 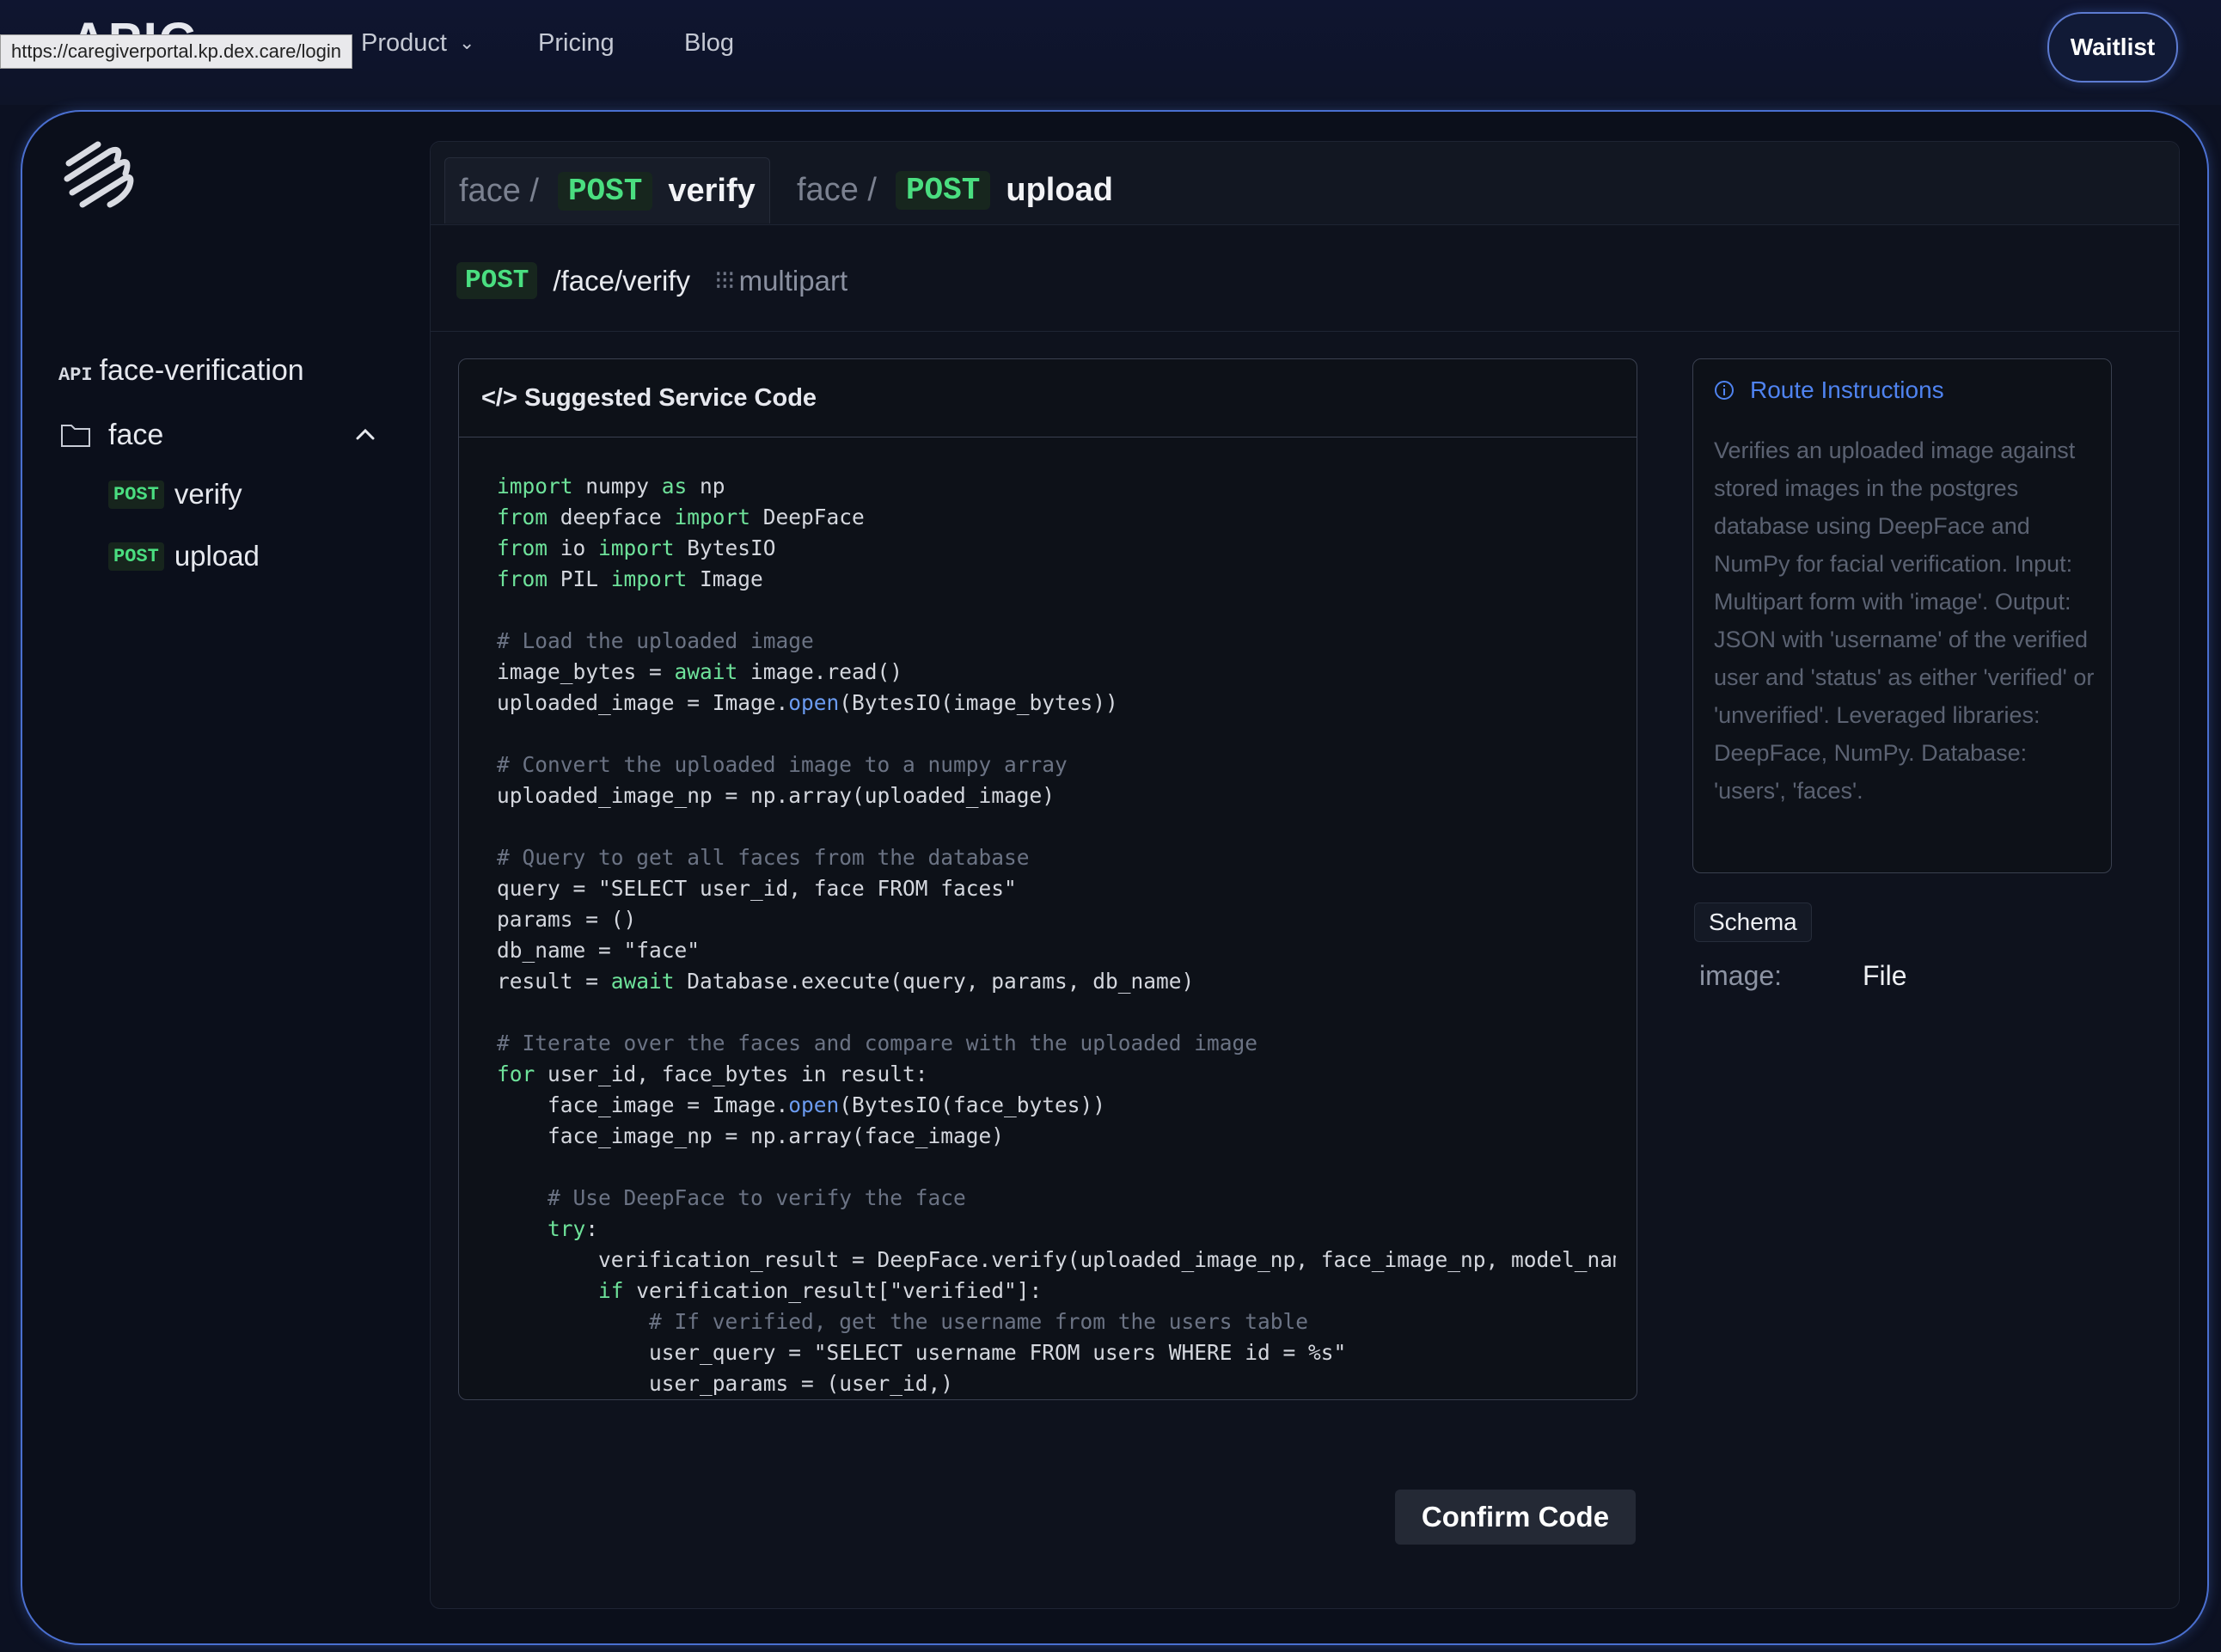 What do you see at coordinates (820, 671) in the screenshot?
I see `code-token: image.read()` at bounding box center [820, 671].